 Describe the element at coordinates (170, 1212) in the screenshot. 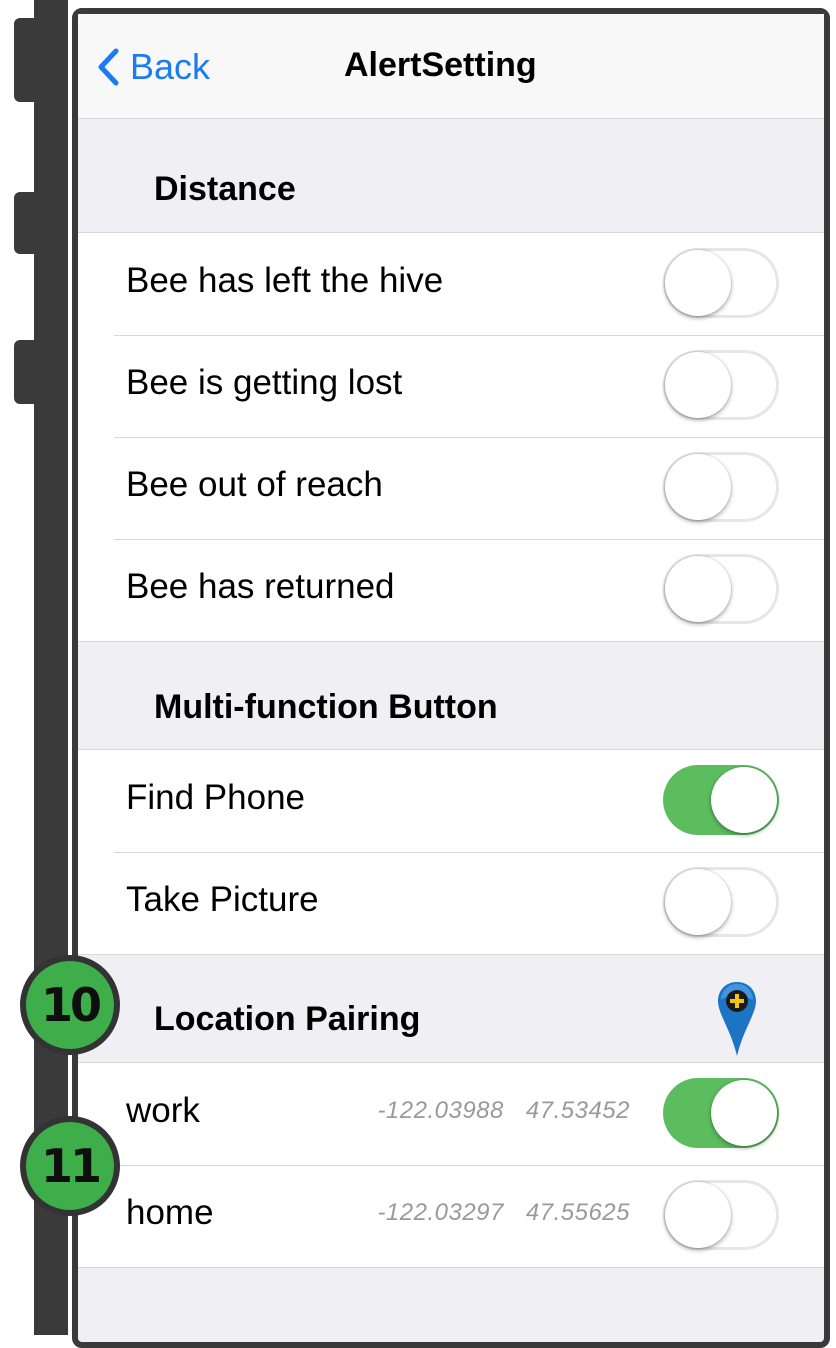

I see `location-name: home` at that location.